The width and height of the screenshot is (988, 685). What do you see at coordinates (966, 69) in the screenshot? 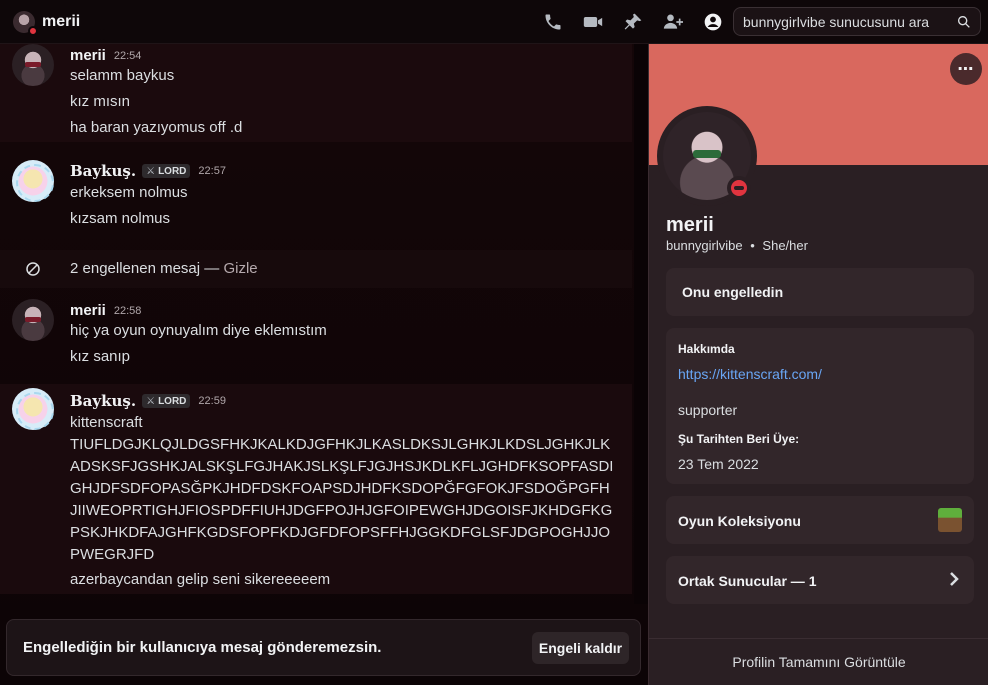
I see `more-options-icon: ⋯` at bounding box center [966, 69].